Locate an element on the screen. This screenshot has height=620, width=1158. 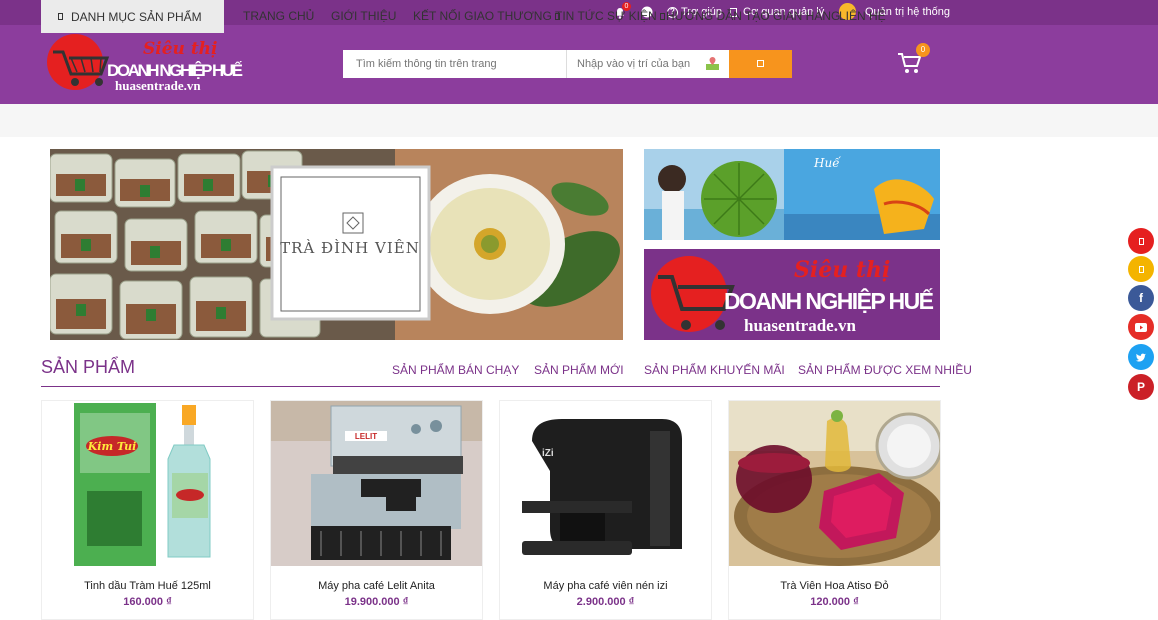
nav-trade-connect: KẾT NỐI GIAO THƯƠNG is located at coordinates (487, 16).